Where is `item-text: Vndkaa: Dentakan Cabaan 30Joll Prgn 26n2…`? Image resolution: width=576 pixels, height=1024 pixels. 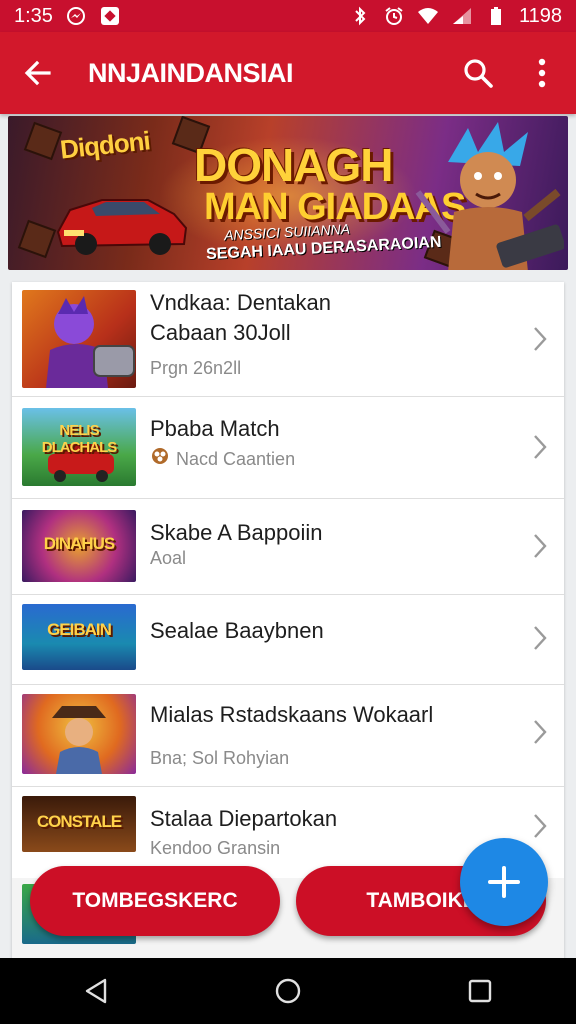
item-text: Vndkaa: Dentakan Cabaan 30Joll Prgn 26n2… is located at coordinates (240, 334).